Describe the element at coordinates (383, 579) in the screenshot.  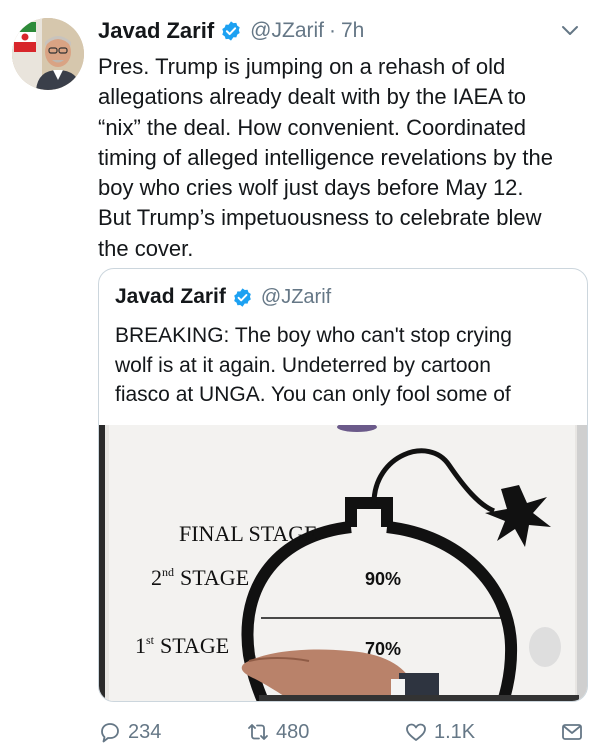
I see `second-stage-percent: 90%` at that location.